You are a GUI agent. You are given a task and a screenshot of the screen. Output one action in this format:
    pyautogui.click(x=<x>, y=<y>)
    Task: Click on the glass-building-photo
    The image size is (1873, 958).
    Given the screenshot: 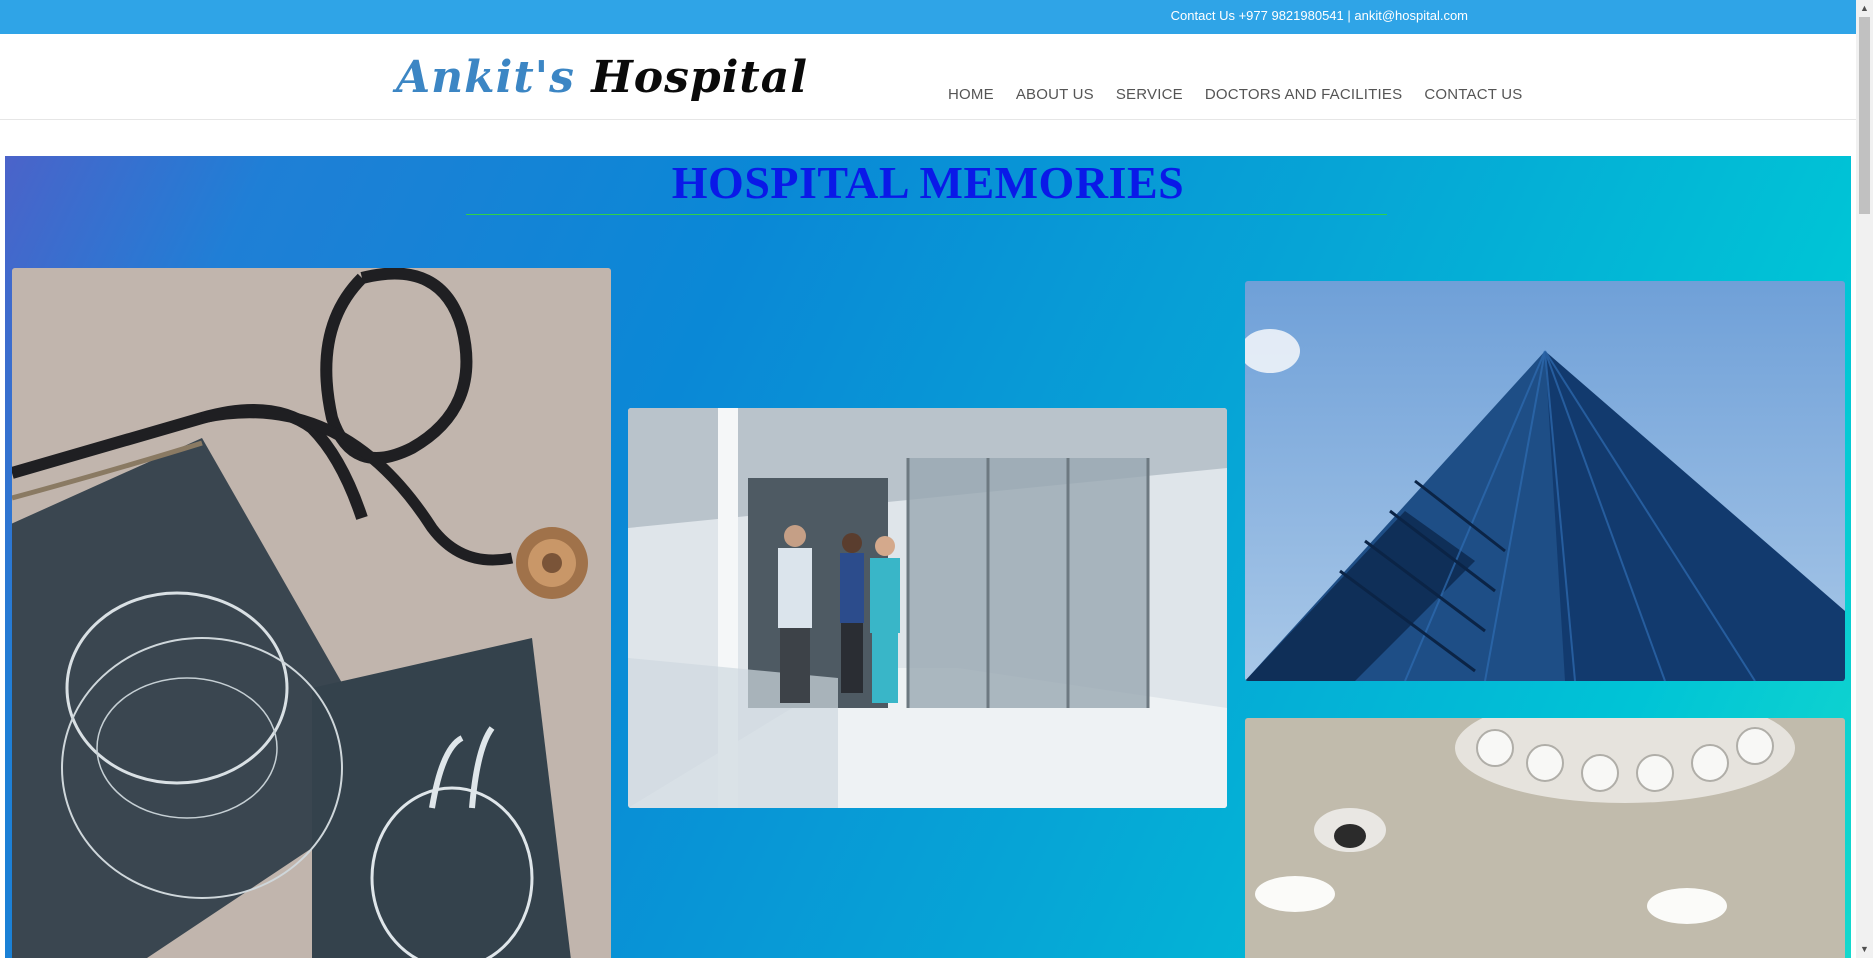 What is the action you would take?
    pyautogui.click(x=1545, y=481)
    